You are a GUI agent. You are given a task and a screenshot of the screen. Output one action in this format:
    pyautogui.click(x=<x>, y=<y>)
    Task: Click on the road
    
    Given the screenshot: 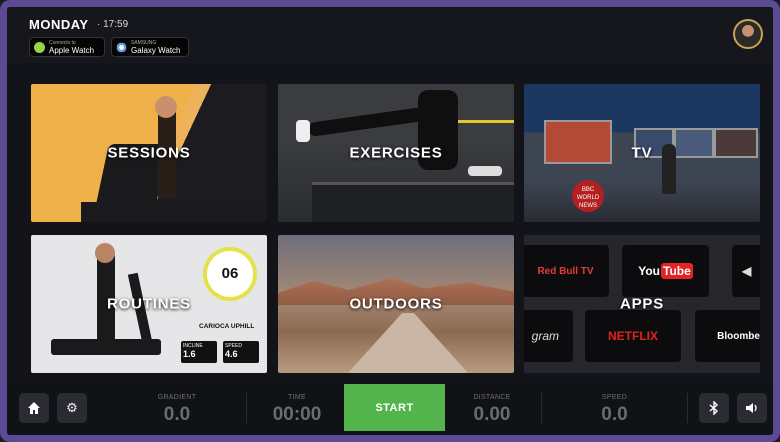 What is the action you would take?
    pyautogui.click(x=408, y=343)
    